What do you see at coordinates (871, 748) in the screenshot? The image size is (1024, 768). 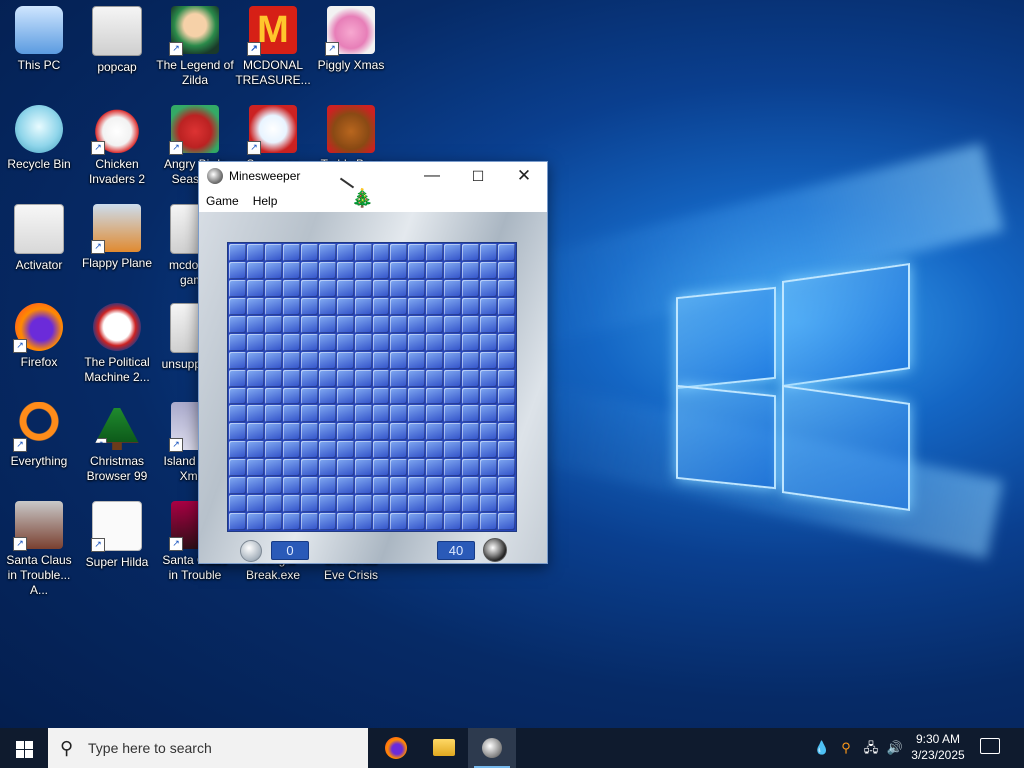 I see `network-icon: 🖧` at bounding box center [871, 748].